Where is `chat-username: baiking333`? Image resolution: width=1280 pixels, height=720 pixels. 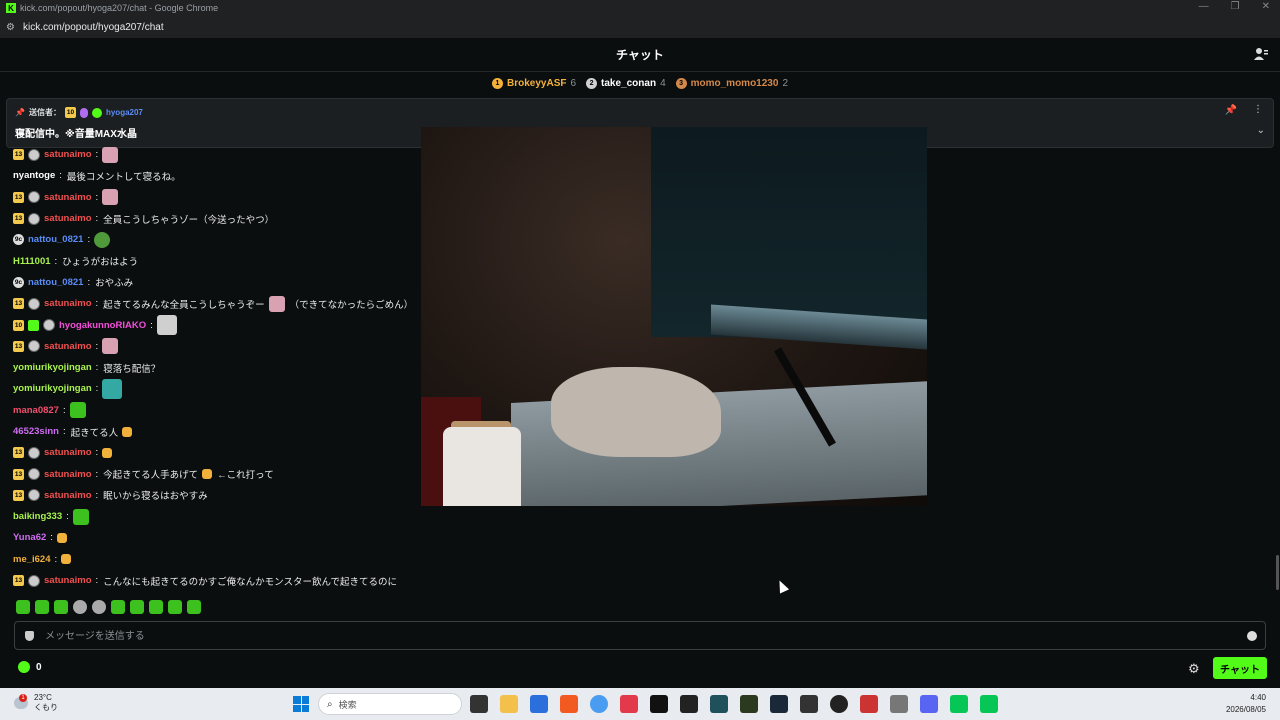 chat-username: baiking333 is located at coordinates (37, 516).